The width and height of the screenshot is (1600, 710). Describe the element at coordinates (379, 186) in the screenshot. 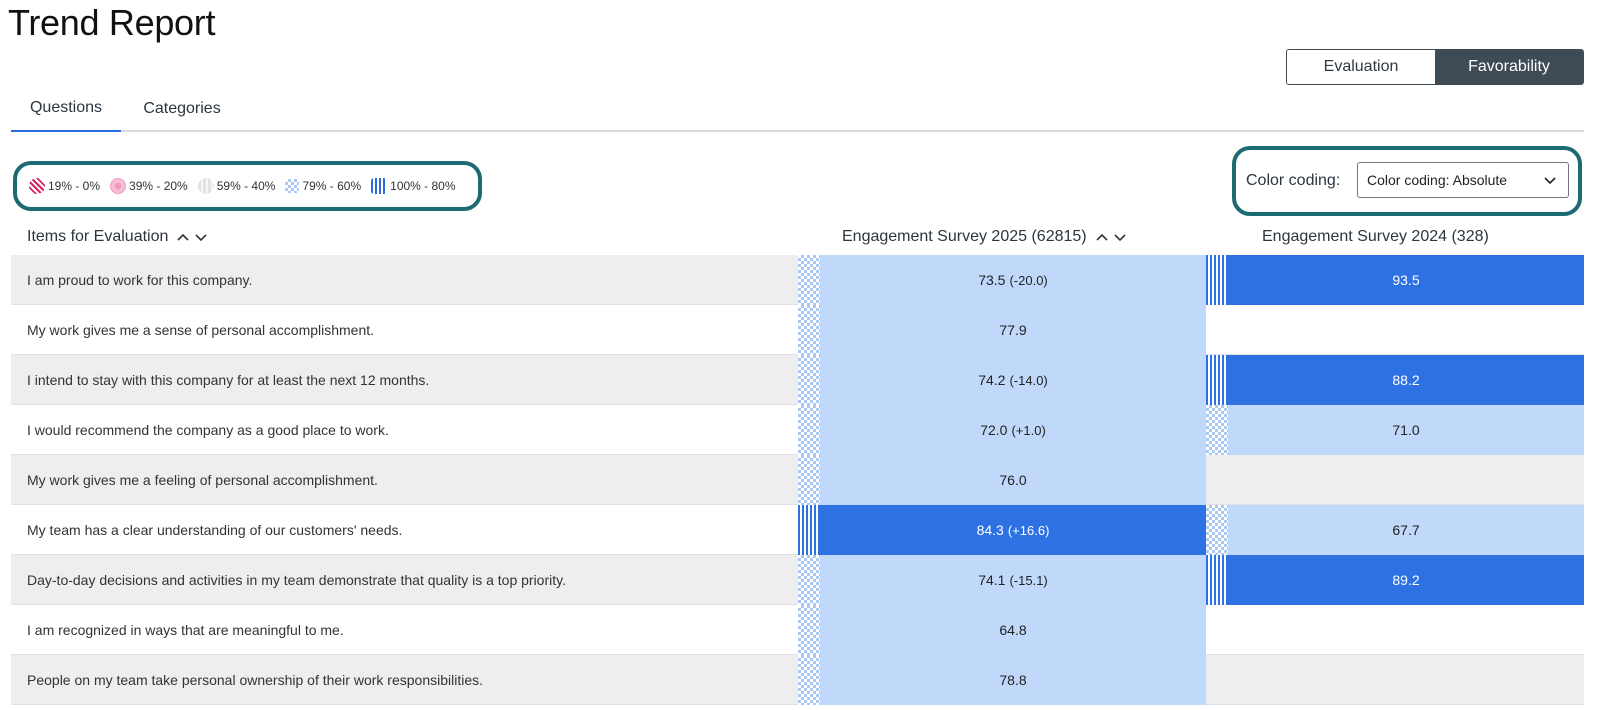

I see `blue-vertical-stripes-icon` at that location.